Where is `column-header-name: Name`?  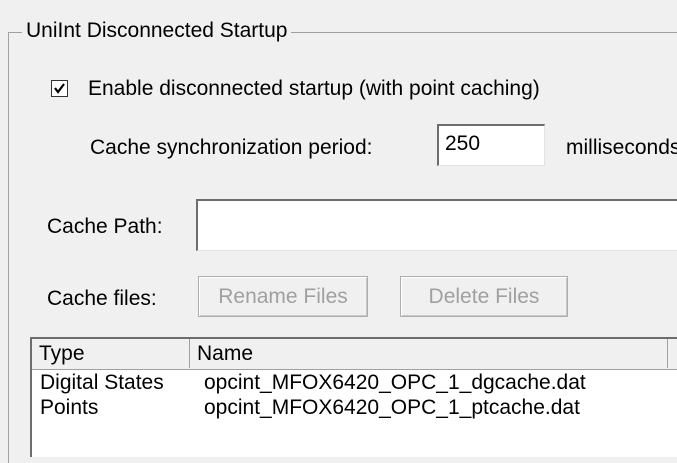
column-header-name: Name is located at coordinates (429, 353).